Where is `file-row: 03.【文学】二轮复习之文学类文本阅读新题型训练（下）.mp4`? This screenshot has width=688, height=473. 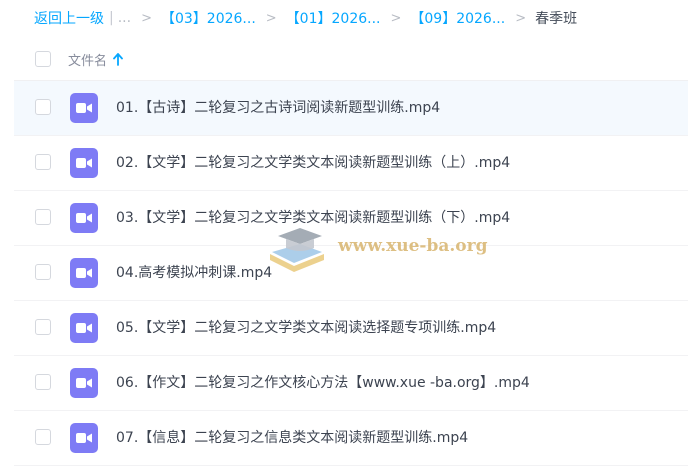
file-row: 03.【文学】二轮复习之文学类文本阅读新题型训练（下）.mp4 is located at coordinates (351, 218).